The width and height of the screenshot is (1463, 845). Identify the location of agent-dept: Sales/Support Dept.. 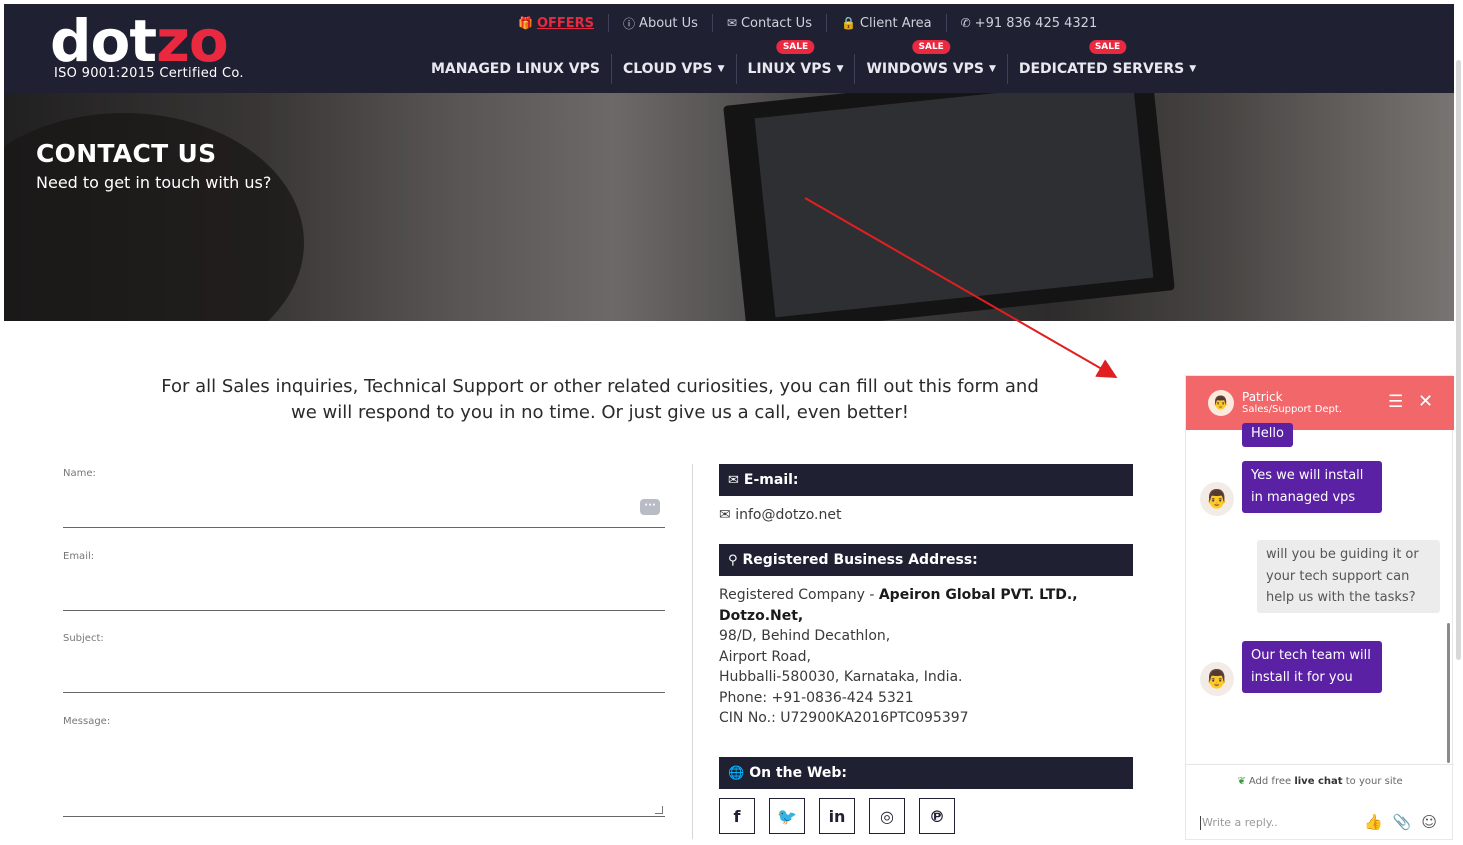
(1292, 409).